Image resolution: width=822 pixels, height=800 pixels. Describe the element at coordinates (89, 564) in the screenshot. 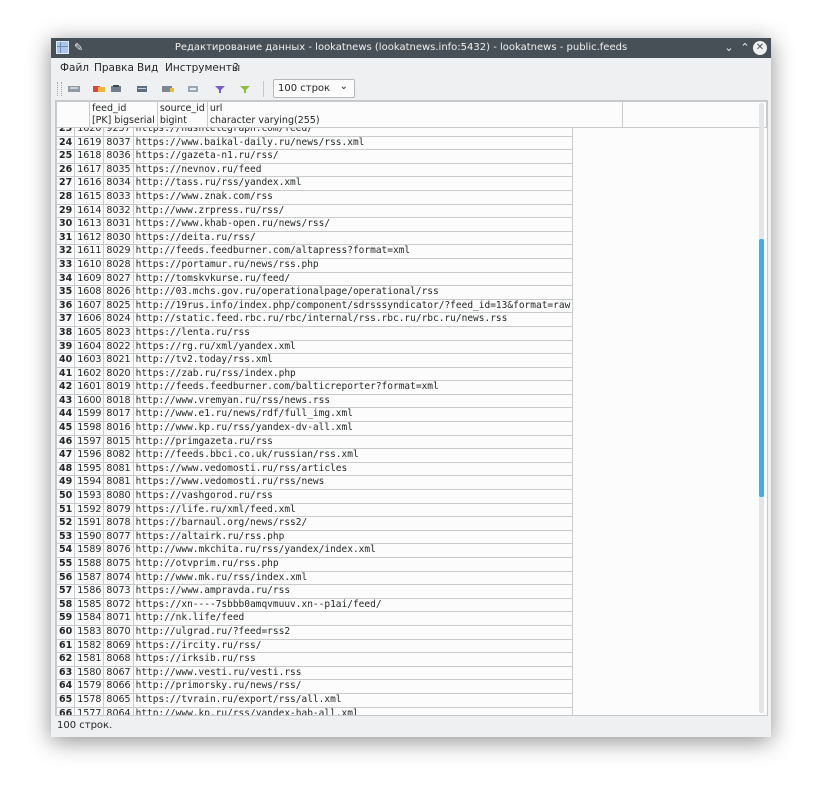

I see `cell-feed-id: 1588` at that location.